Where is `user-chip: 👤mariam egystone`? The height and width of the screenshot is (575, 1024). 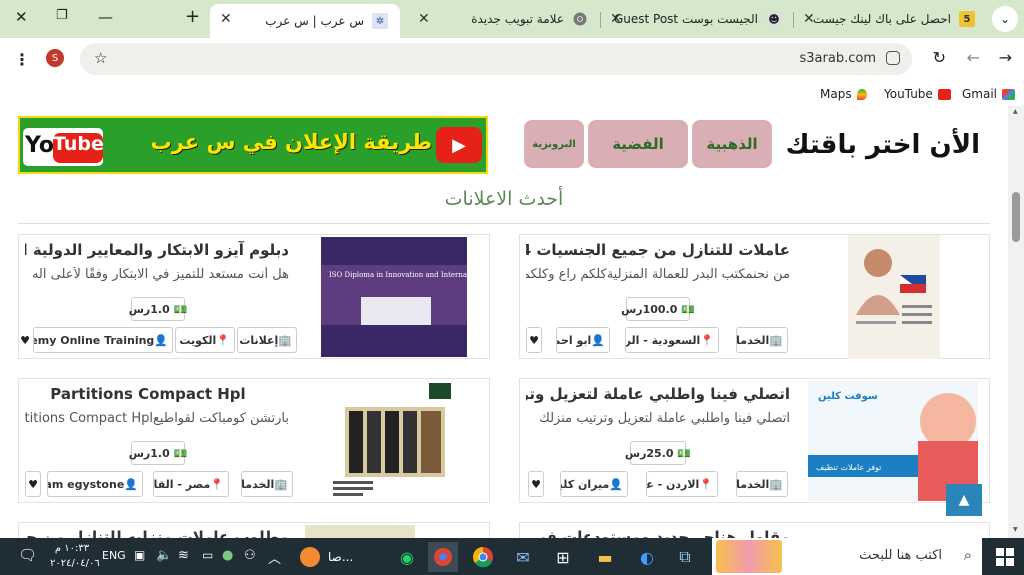
user-chip: 👤mariam egystone is located at coordinates (95, 484).